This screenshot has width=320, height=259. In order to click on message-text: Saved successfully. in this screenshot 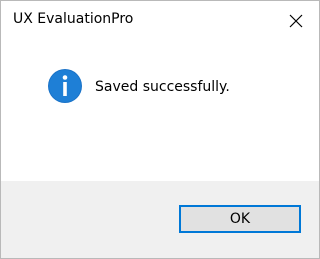, I will do `click(162, 87)`.